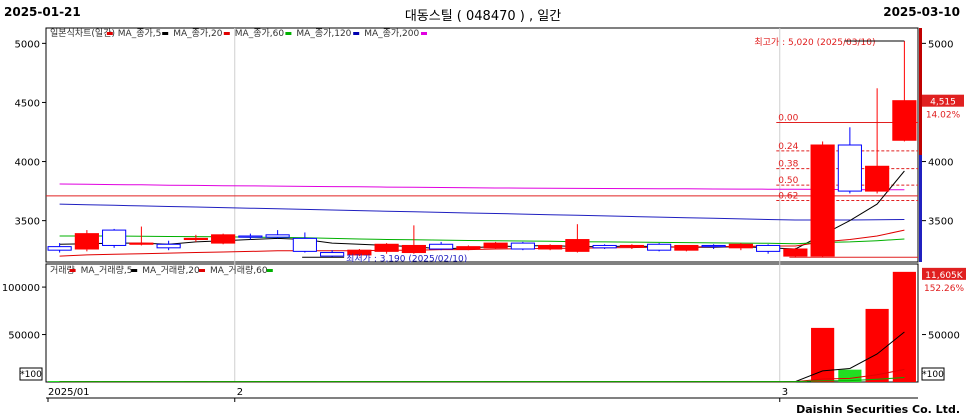 This screenshot has height=418, width=966. I want to click on price-ma-line, so click(482, 212).